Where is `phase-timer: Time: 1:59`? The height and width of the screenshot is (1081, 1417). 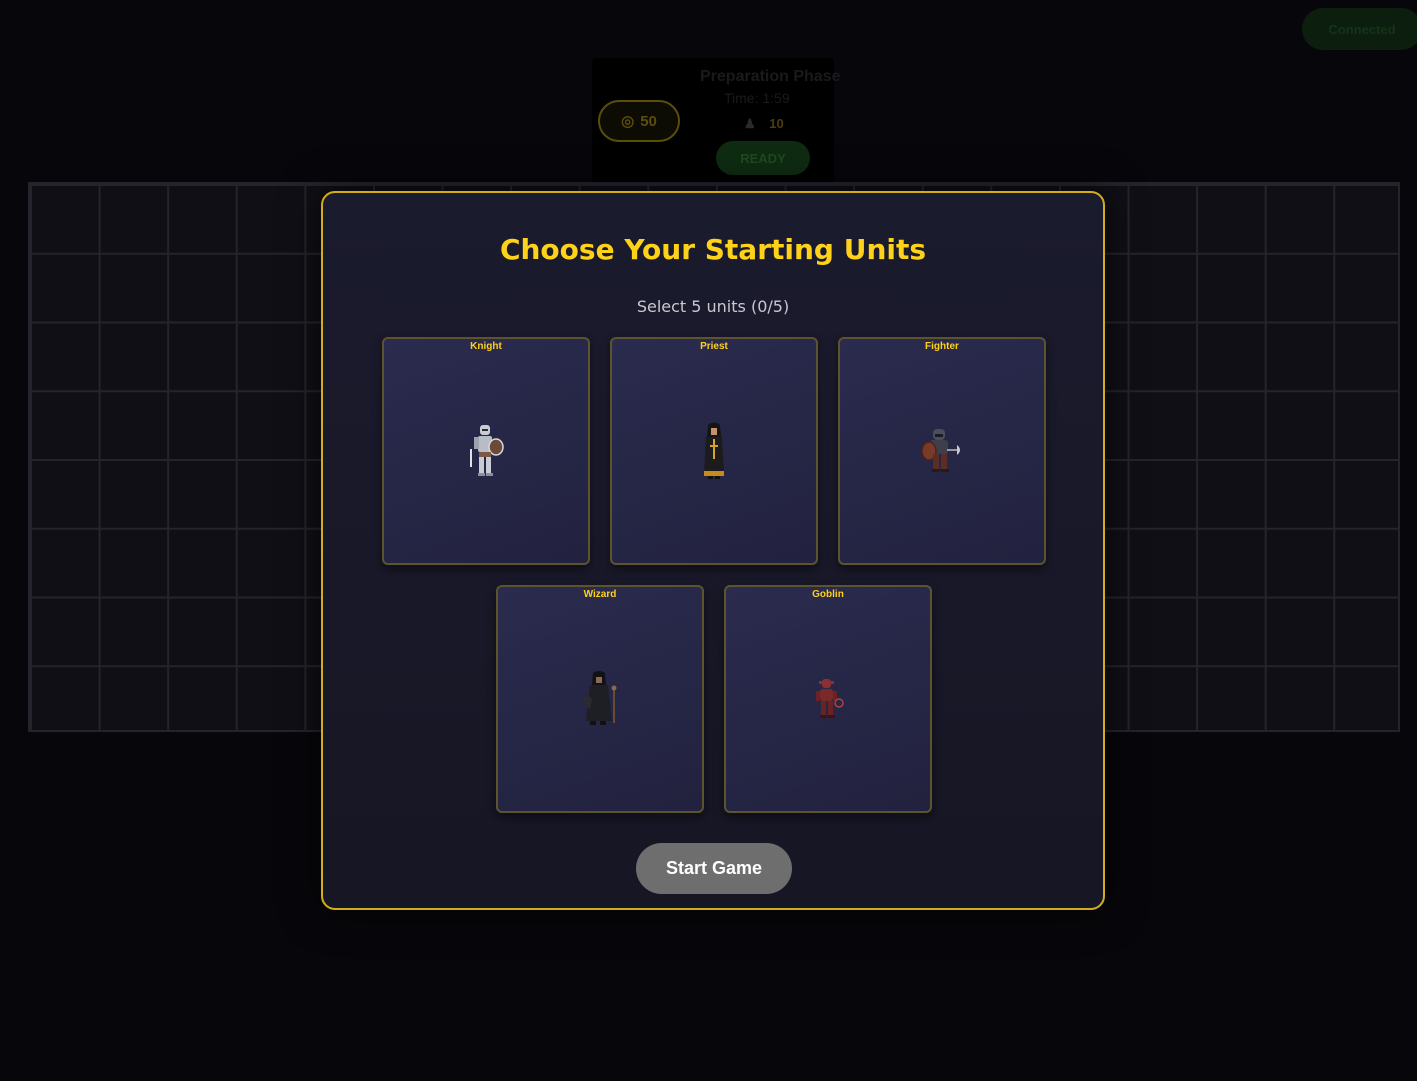 phase-timer: Time: 1:59 is located at coordinates (757, 98).